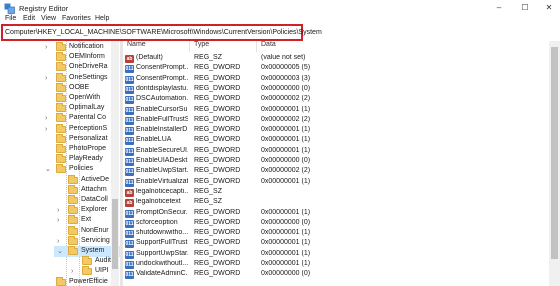  Describe the element at coordinates (201, 46) in the screenshot. I see `column-header-type: Type` at that location.